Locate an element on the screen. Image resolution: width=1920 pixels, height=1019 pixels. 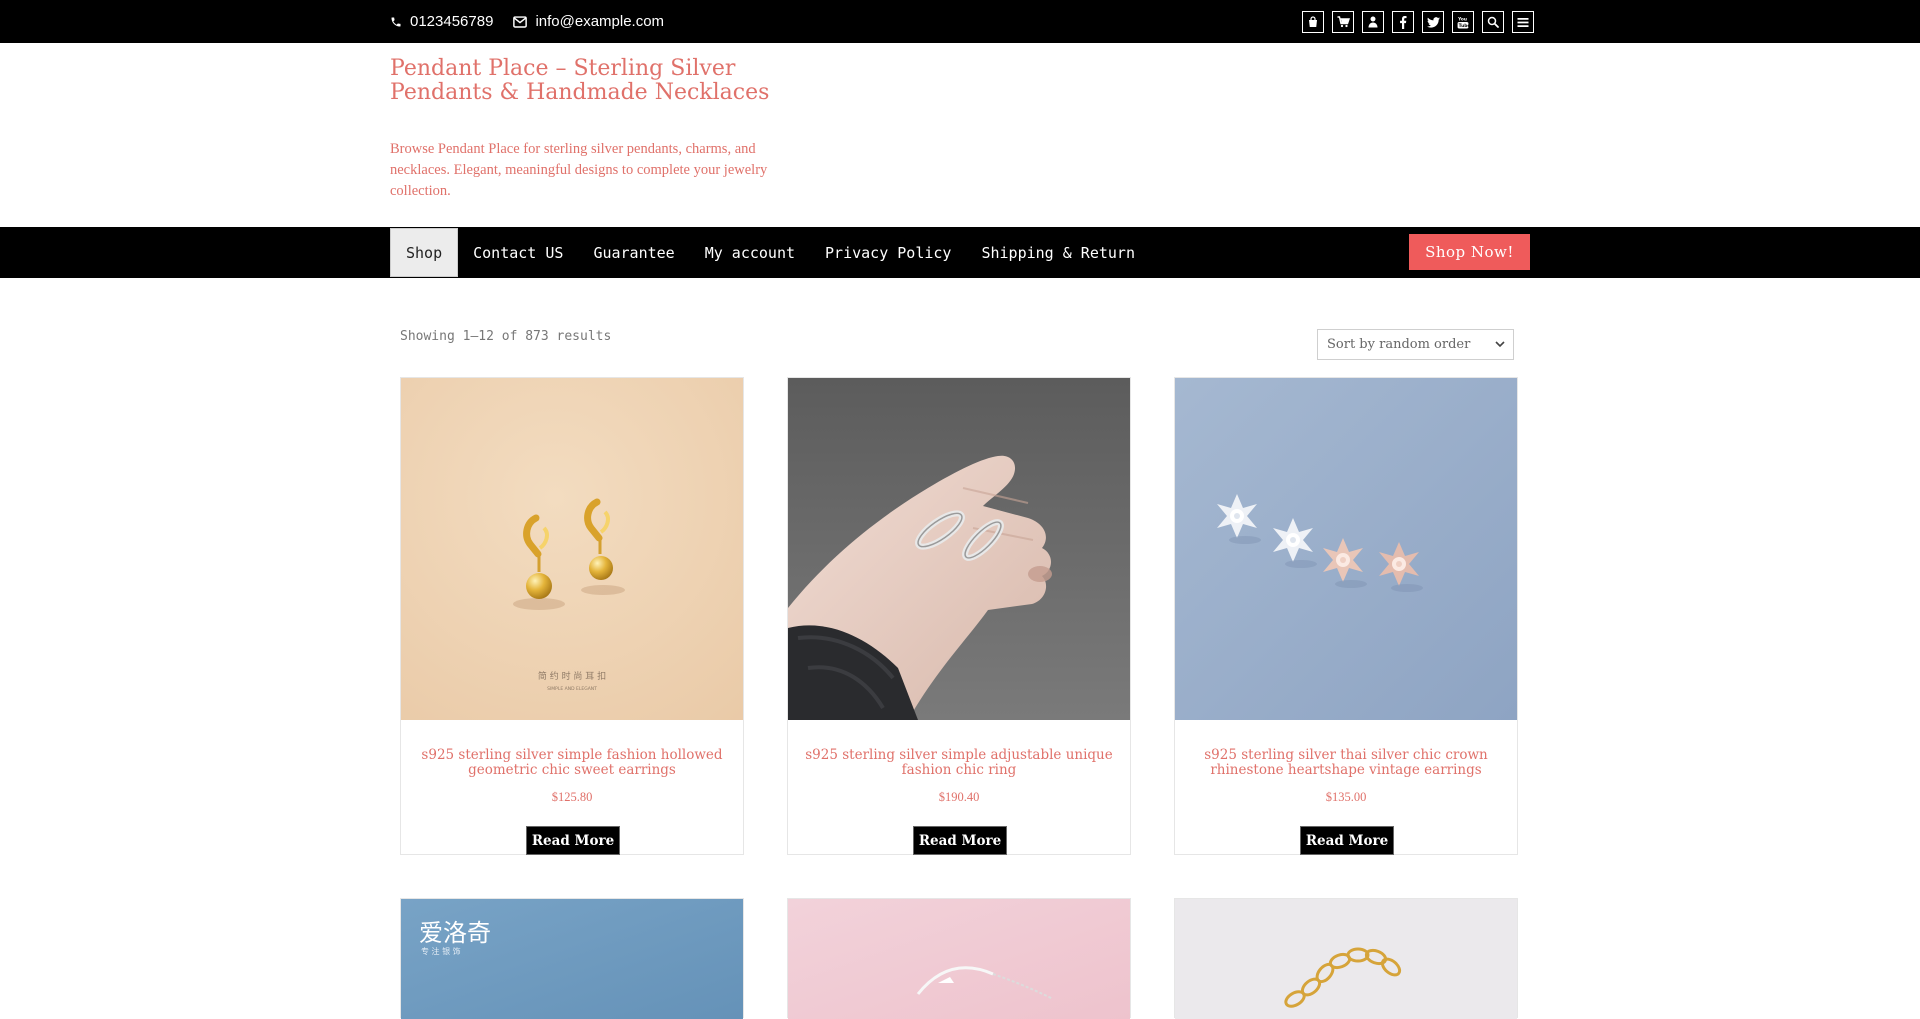
nav-item-guarantee: Guarantee is located at coordinates (633, 252).